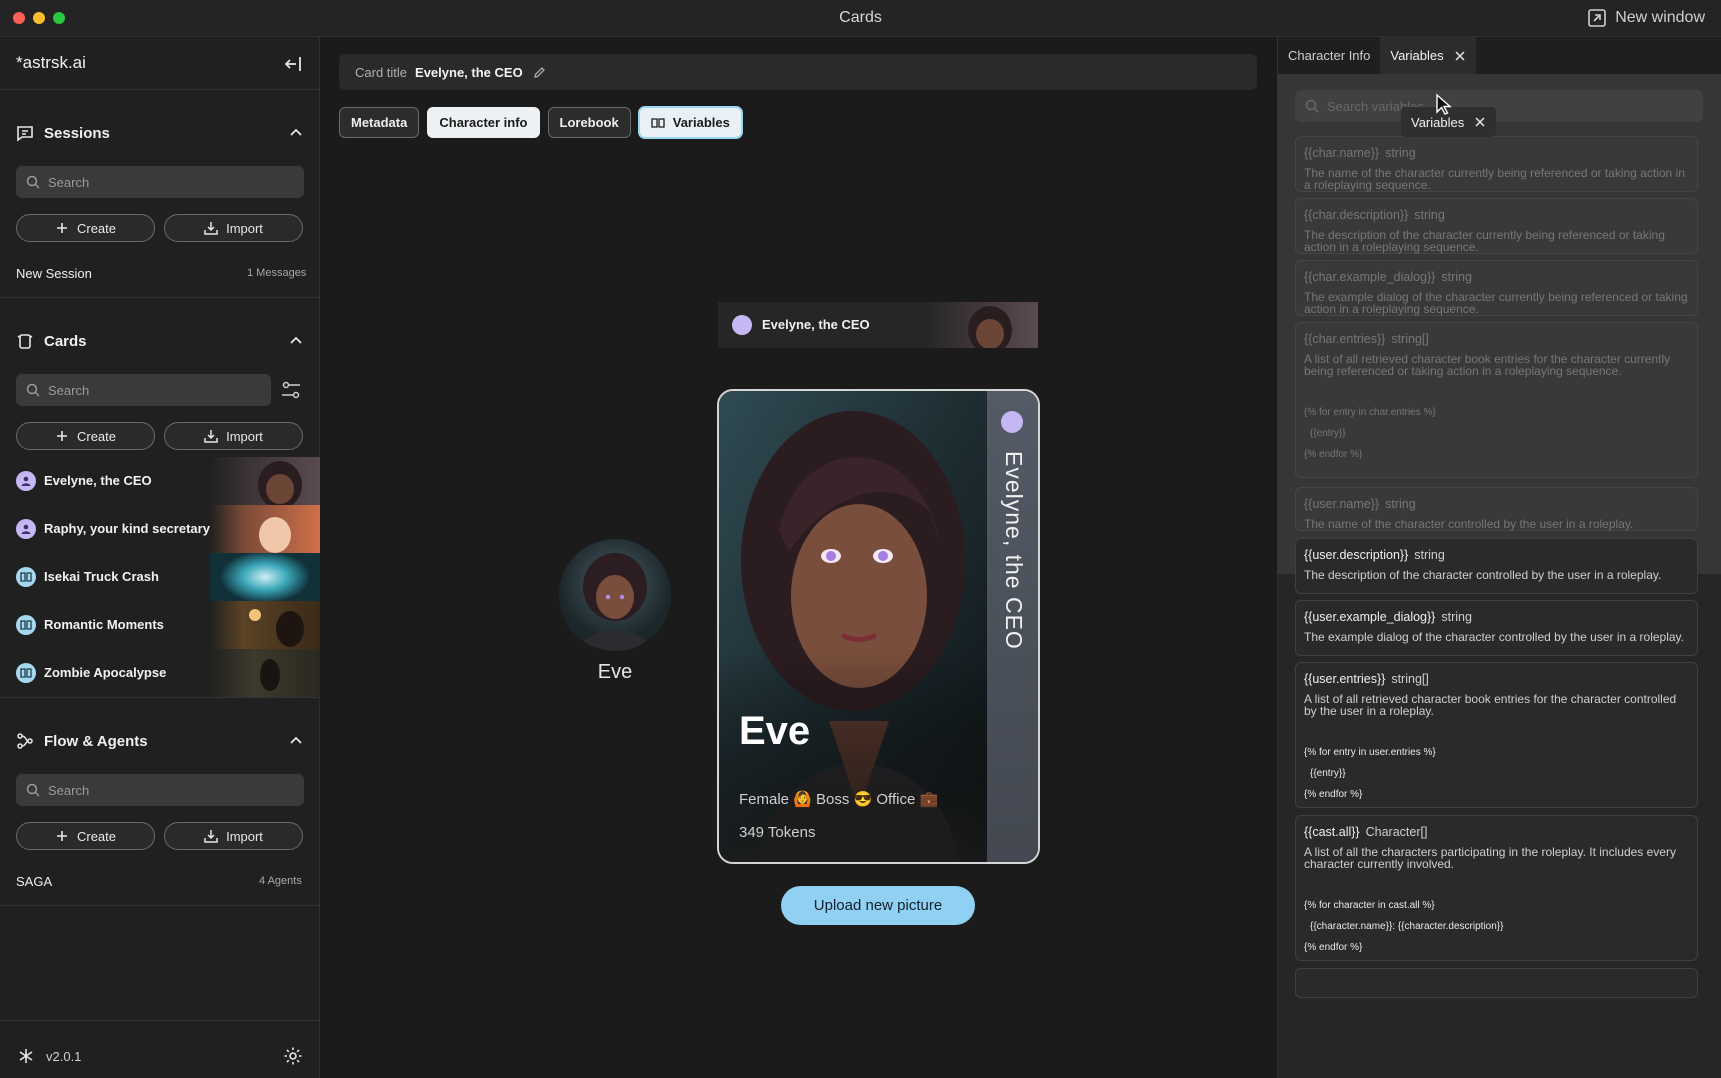 This screenshot has width=1721, height=1078. Describe the element at coordinates (1332, 832) in the screenshot. I see `variable-name: {{cast.all}}` at that location.